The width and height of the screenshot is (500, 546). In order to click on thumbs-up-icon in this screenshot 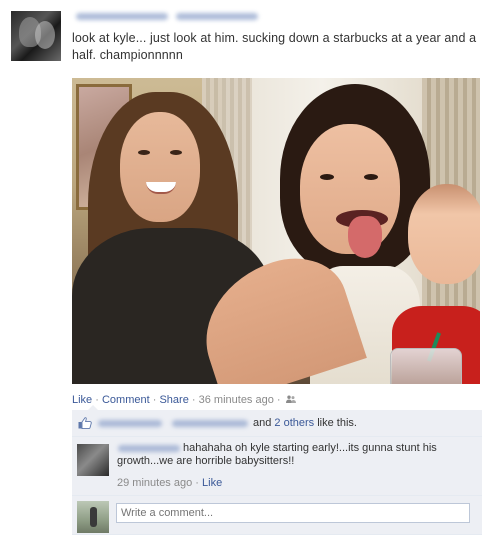, I will do `click(85, 423)`.